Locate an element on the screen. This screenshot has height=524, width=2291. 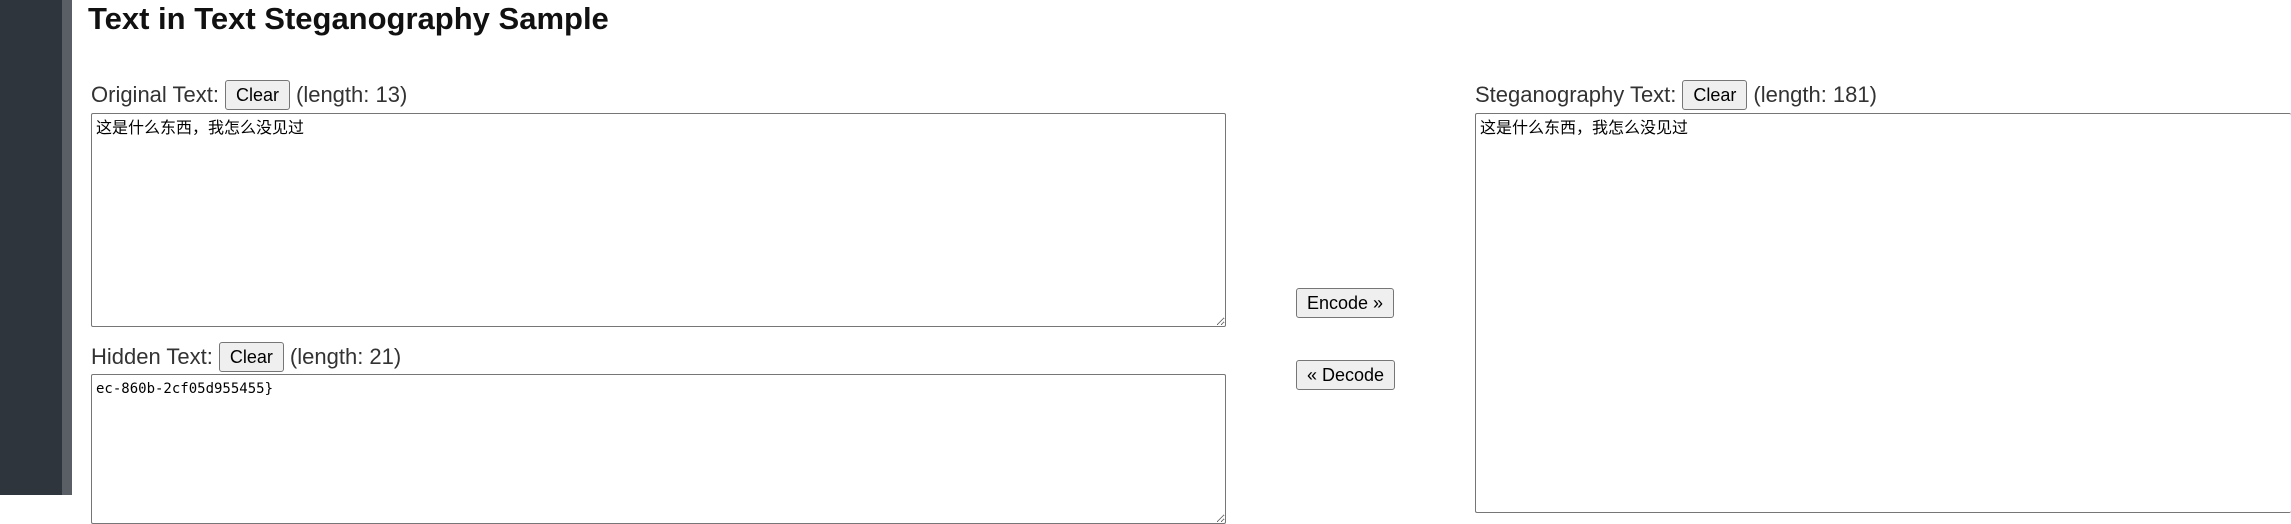
page-title: Text in Text Steganography Sample is located at coordinates (348, 18).